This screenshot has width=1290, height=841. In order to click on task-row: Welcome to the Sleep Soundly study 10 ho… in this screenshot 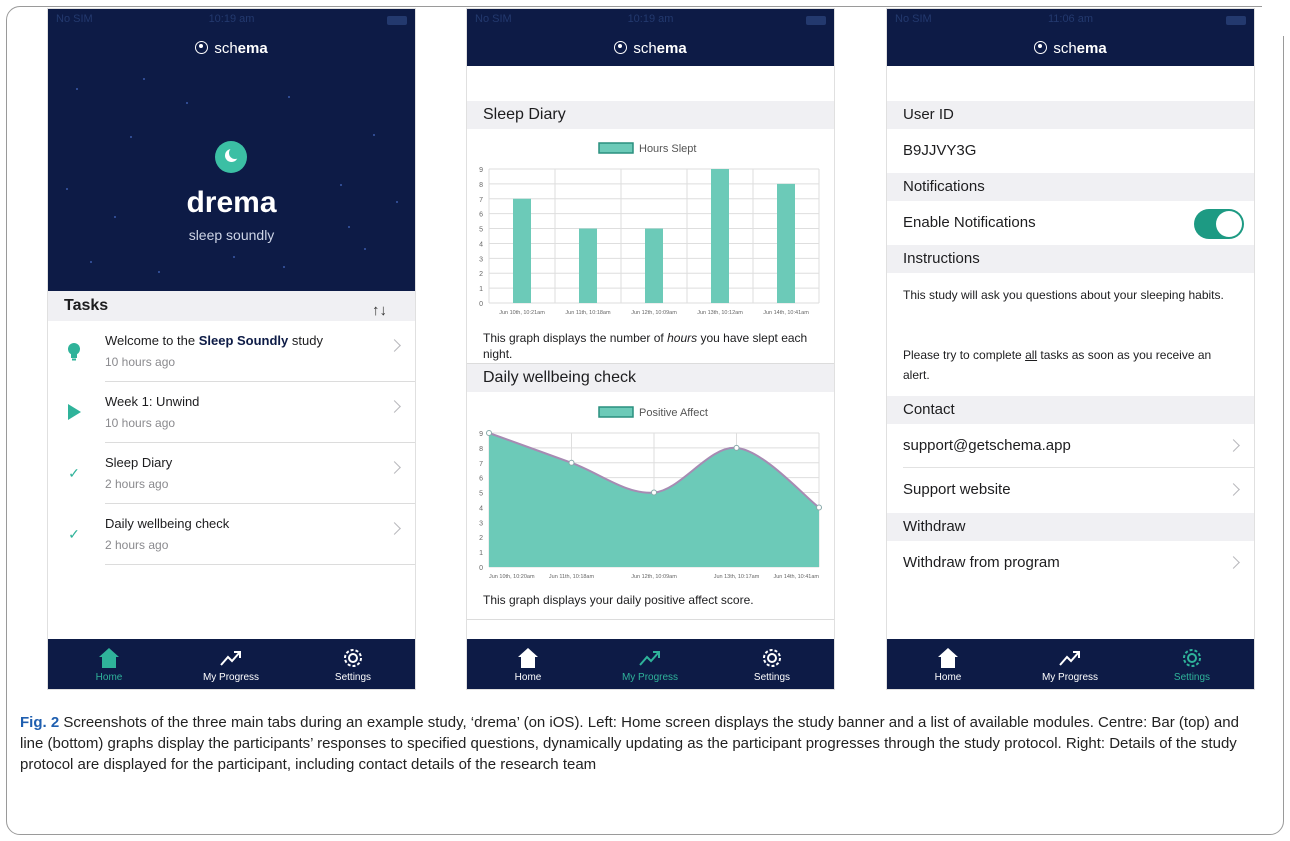, I will do `click(231, 351)`.